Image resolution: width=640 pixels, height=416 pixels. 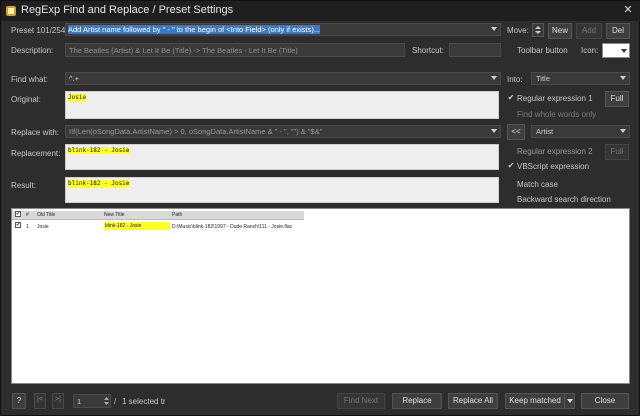 I want to click on find-what-label: Find what:, so click(x=29, y=79).